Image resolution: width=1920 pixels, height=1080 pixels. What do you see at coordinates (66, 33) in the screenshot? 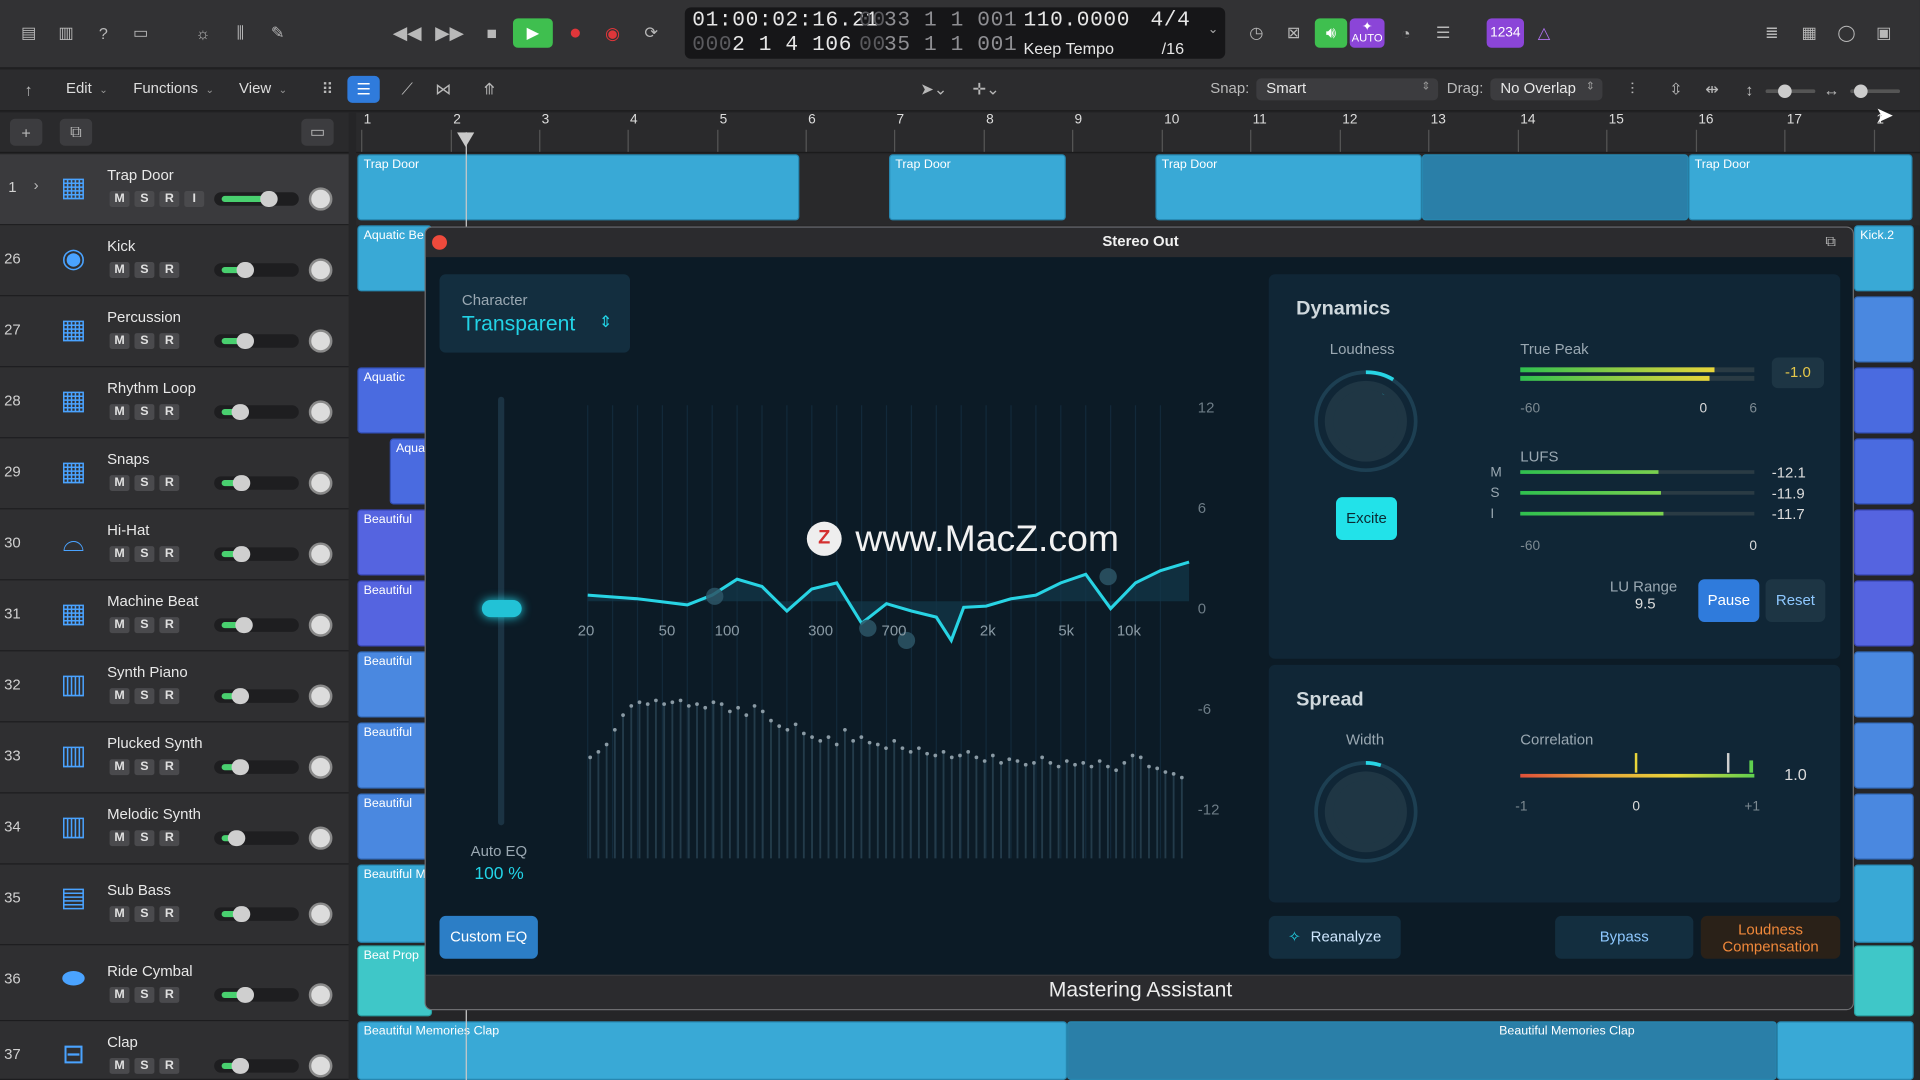
I see `inspector-icon: ▥` at bounding box center [66, 33].